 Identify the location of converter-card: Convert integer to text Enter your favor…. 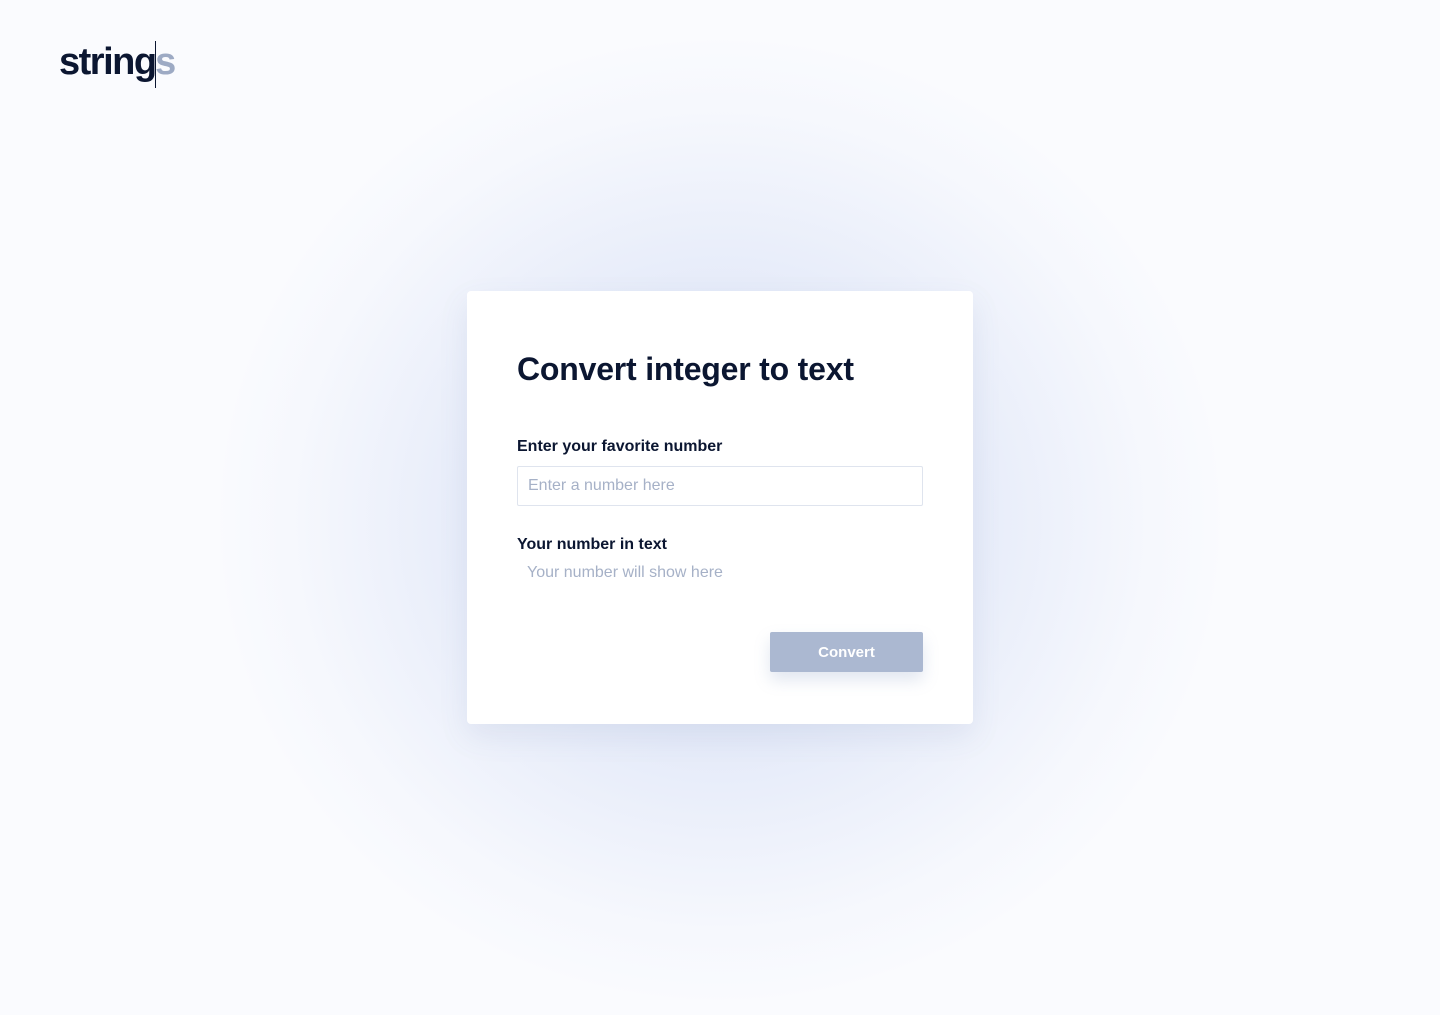
(720, 507).